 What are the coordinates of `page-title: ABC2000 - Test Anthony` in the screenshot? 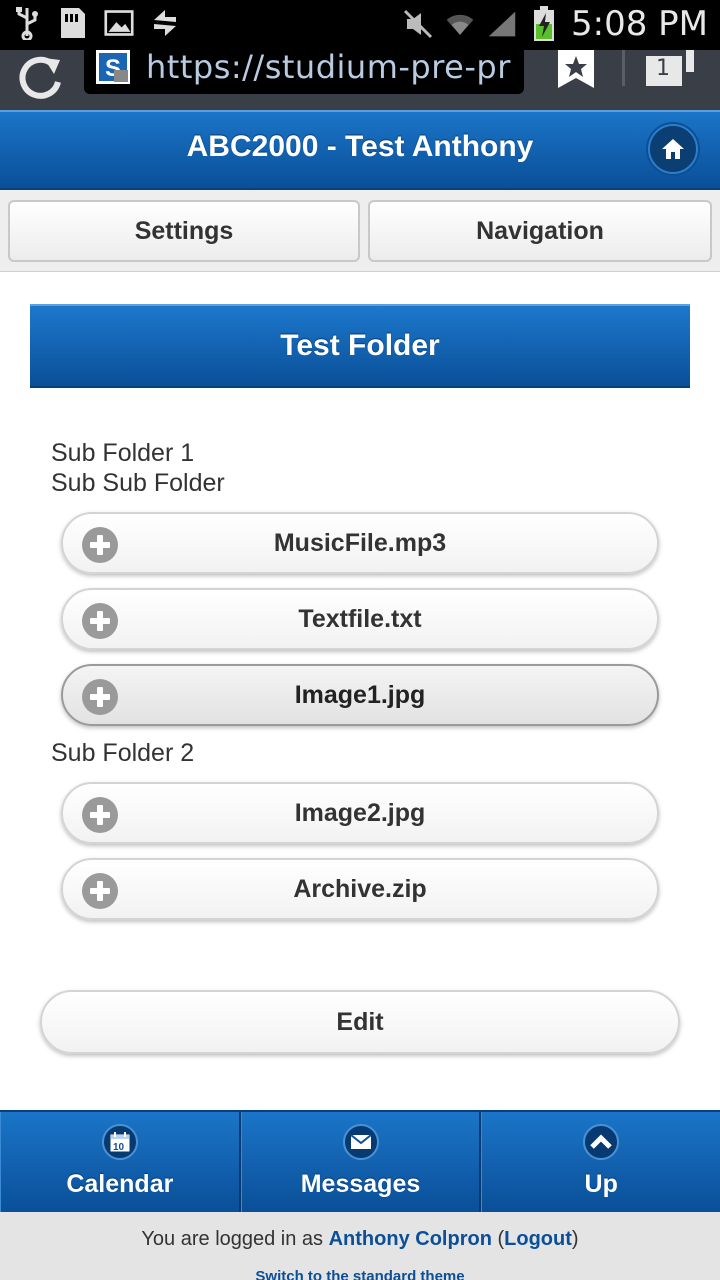 It's located at (360, 146).